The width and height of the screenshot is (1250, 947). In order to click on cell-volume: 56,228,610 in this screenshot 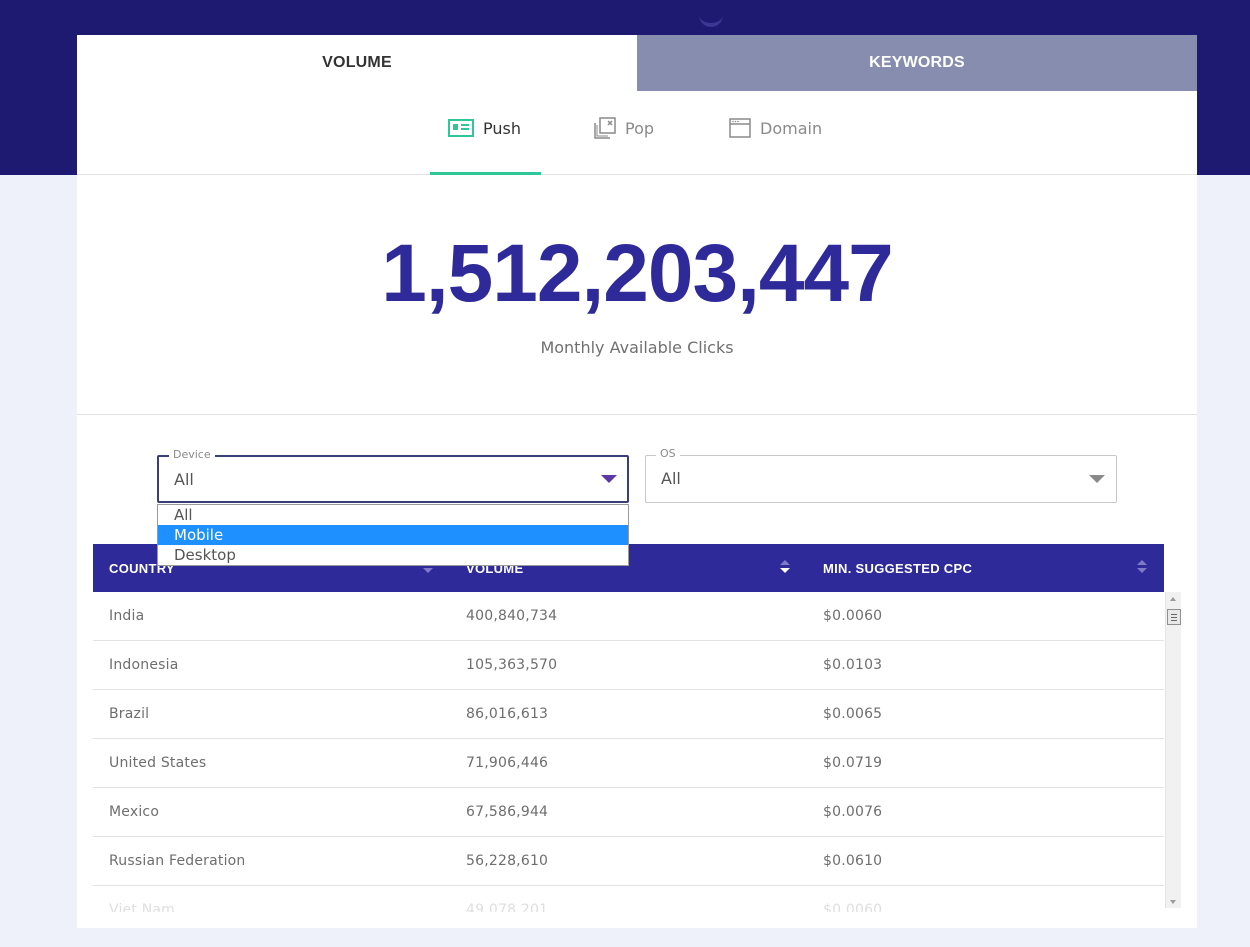, I will do `click(507, 861)`.